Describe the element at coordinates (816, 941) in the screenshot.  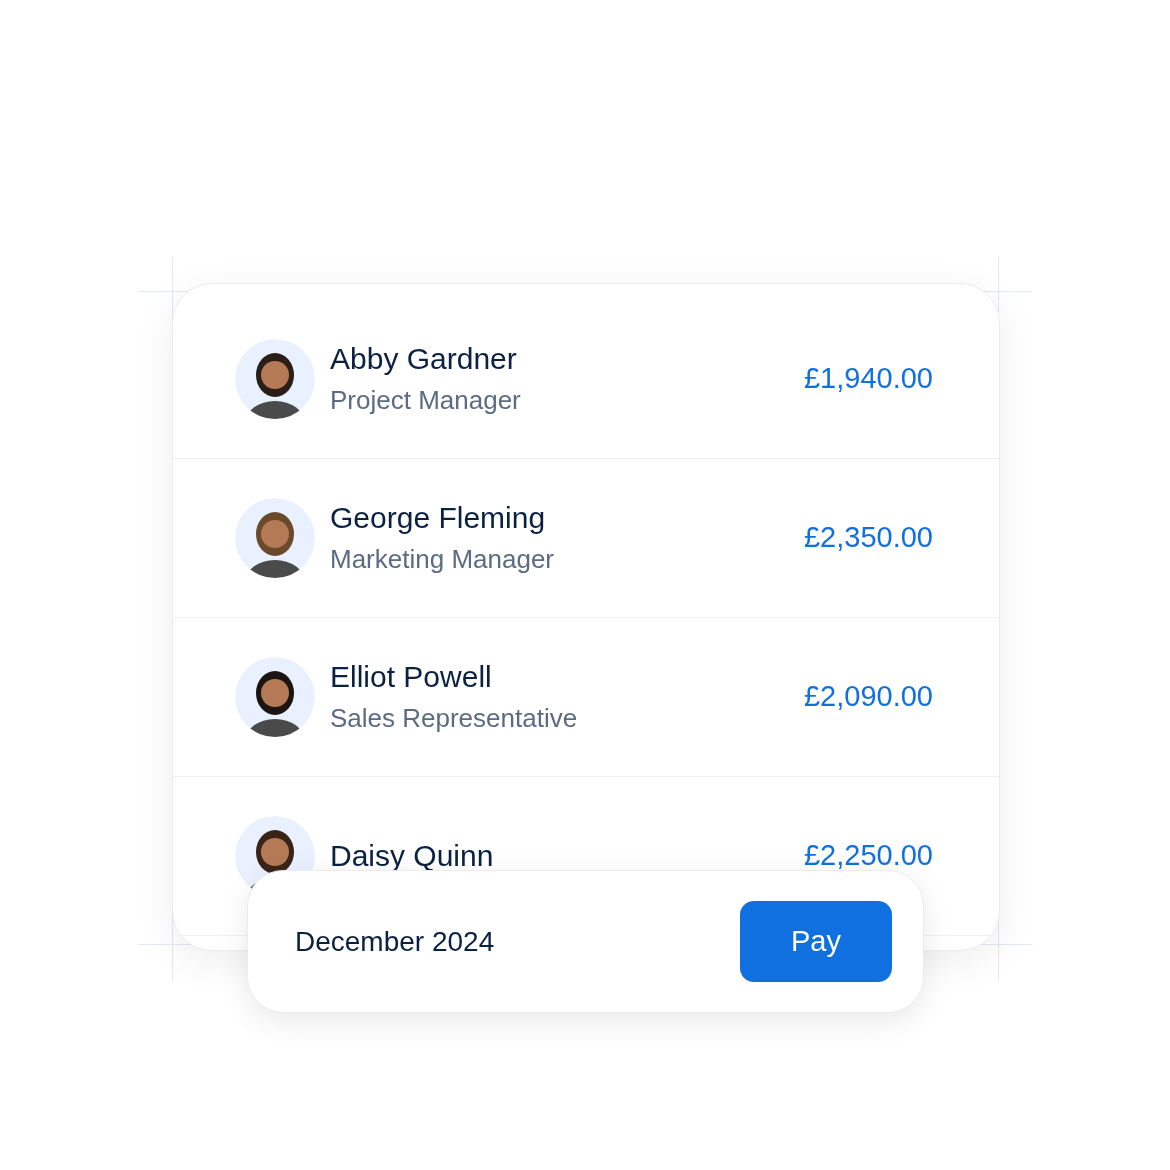
I see `pay-button: Pay` at that location.